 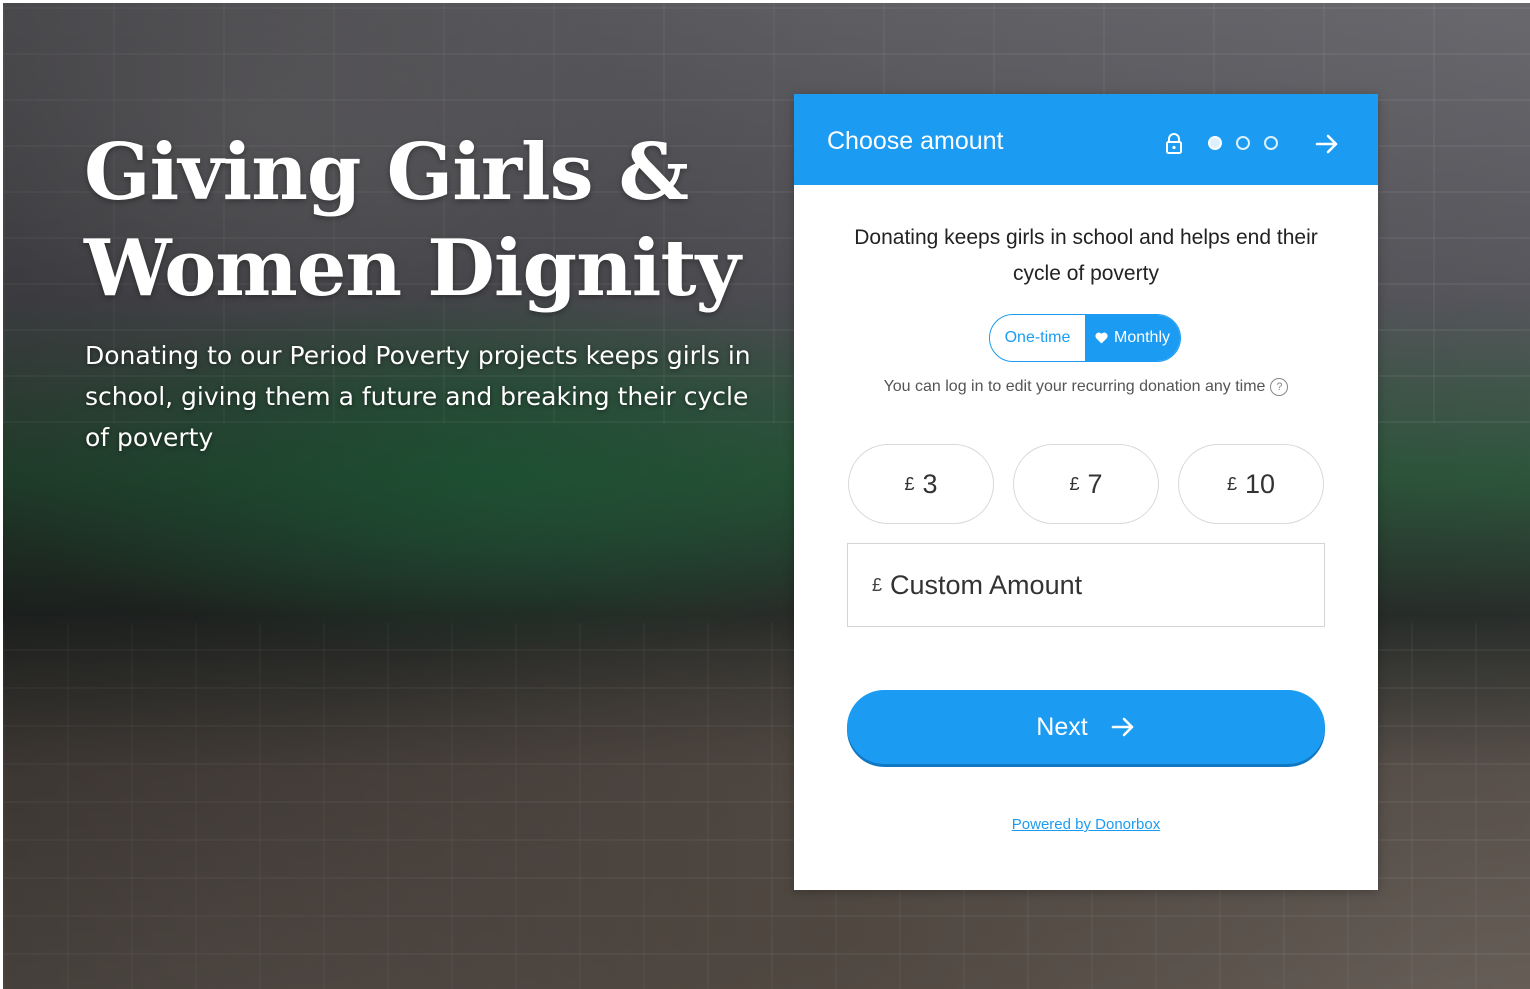 I want to click on amount-value: 3, so click(x=930, y=483).